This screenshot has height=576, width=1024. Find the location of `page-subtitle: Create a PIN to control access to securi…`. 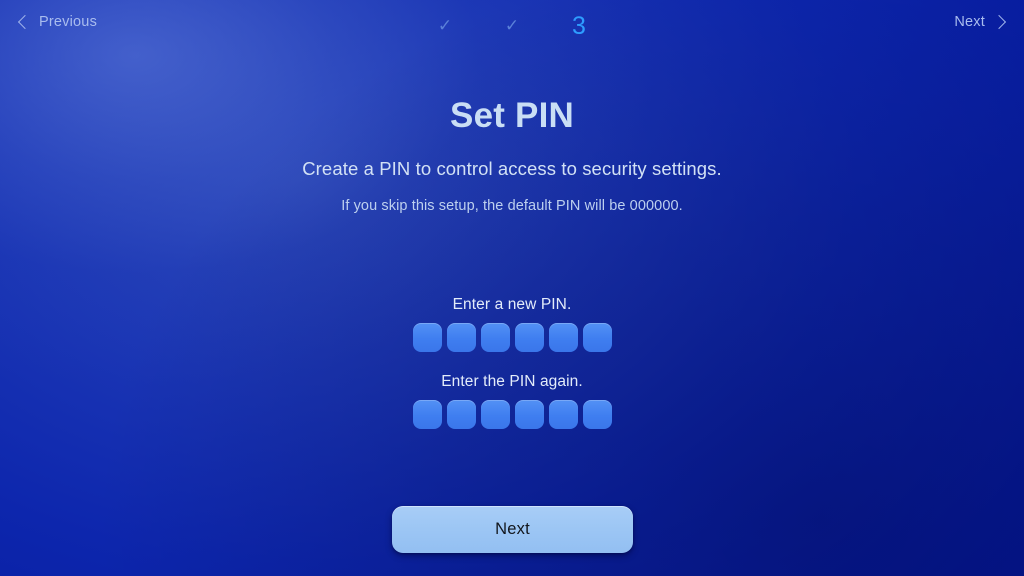

page-subtitle: Create a PIN to control access to securi… is located at coordinates (512, 168).